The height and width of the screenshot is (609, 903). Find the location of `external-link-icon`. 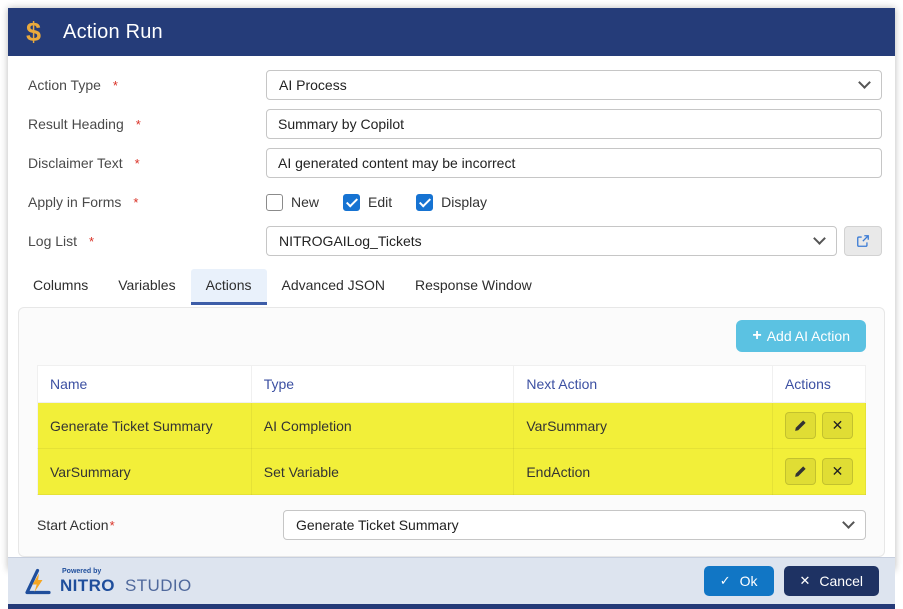

external-link-icon is located at coordinates (863, 241).